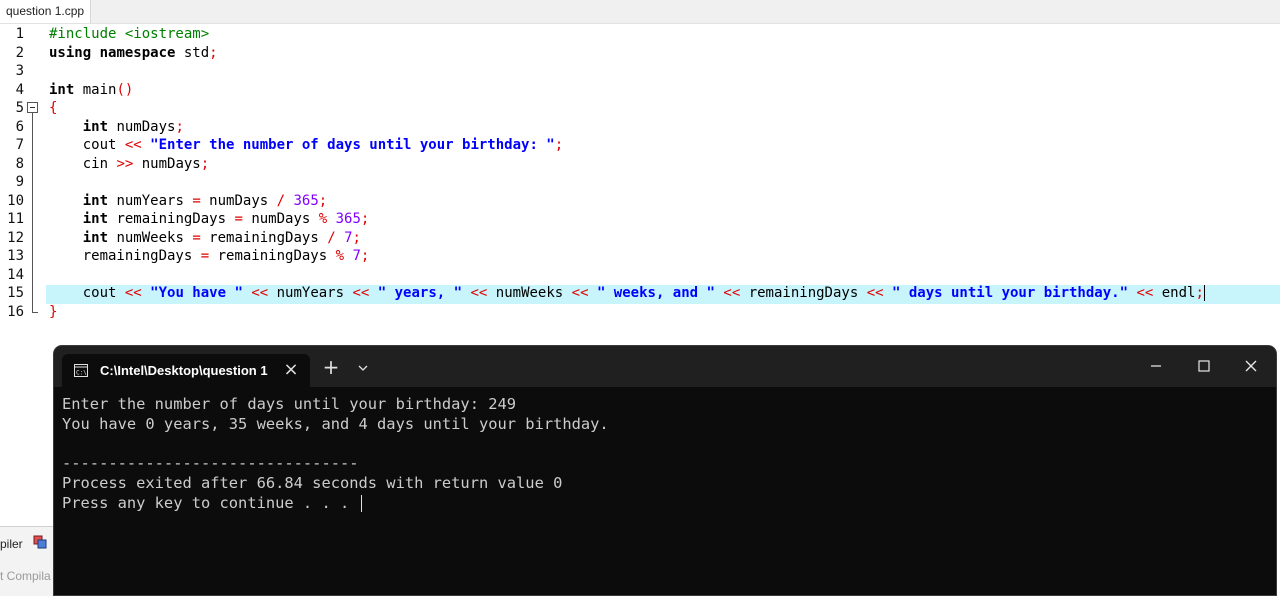  Describe the element at coordinates (46, 11) in the screenshot. I see `tab-question-1-cpp: question 1.cpp` at that location.